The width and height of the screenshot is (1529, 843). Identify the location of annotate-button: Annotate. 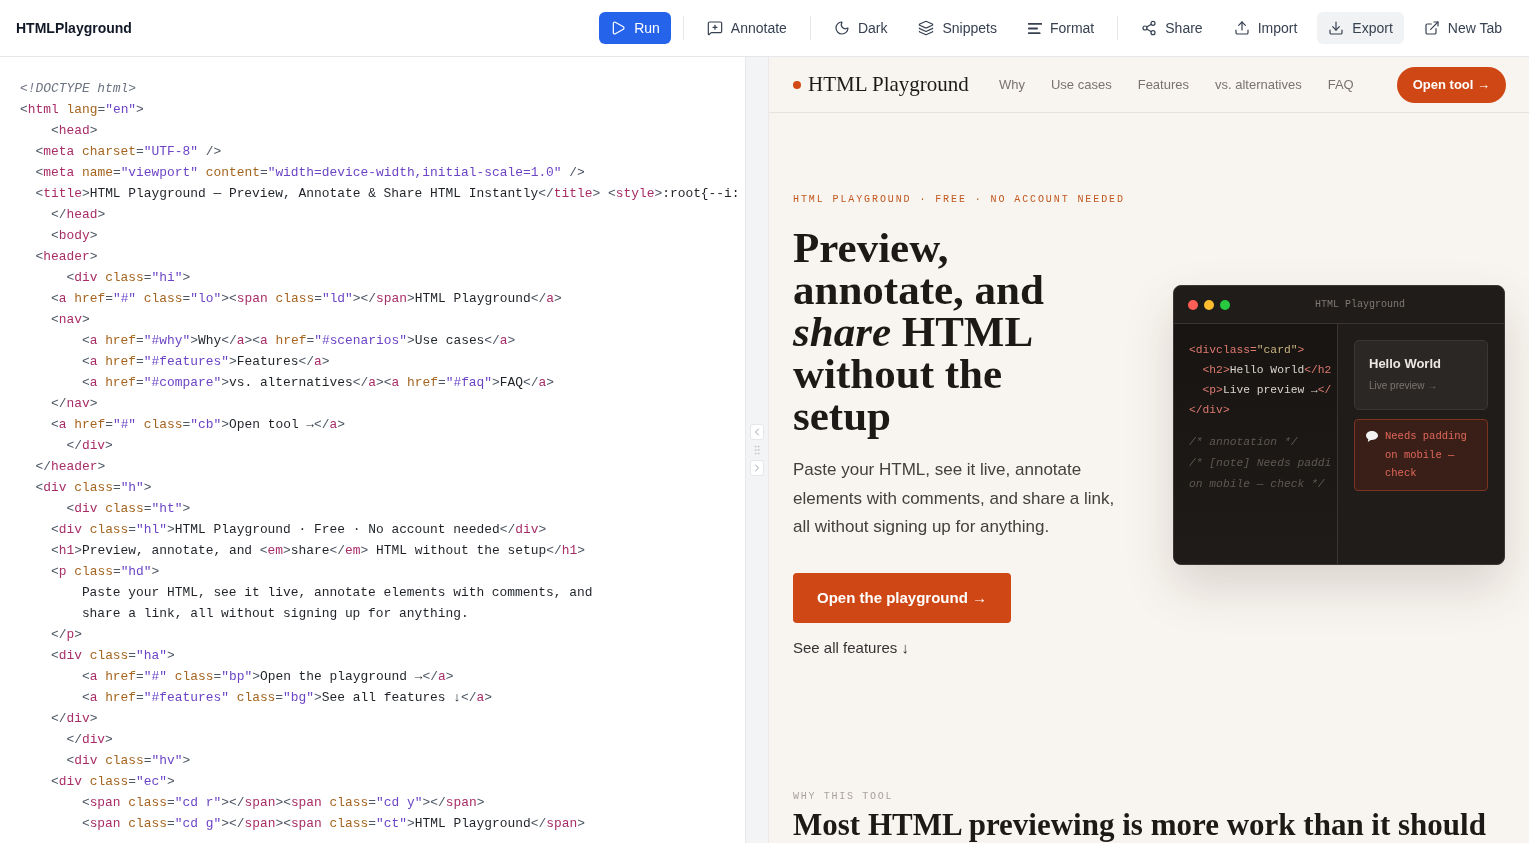
(746, 28).